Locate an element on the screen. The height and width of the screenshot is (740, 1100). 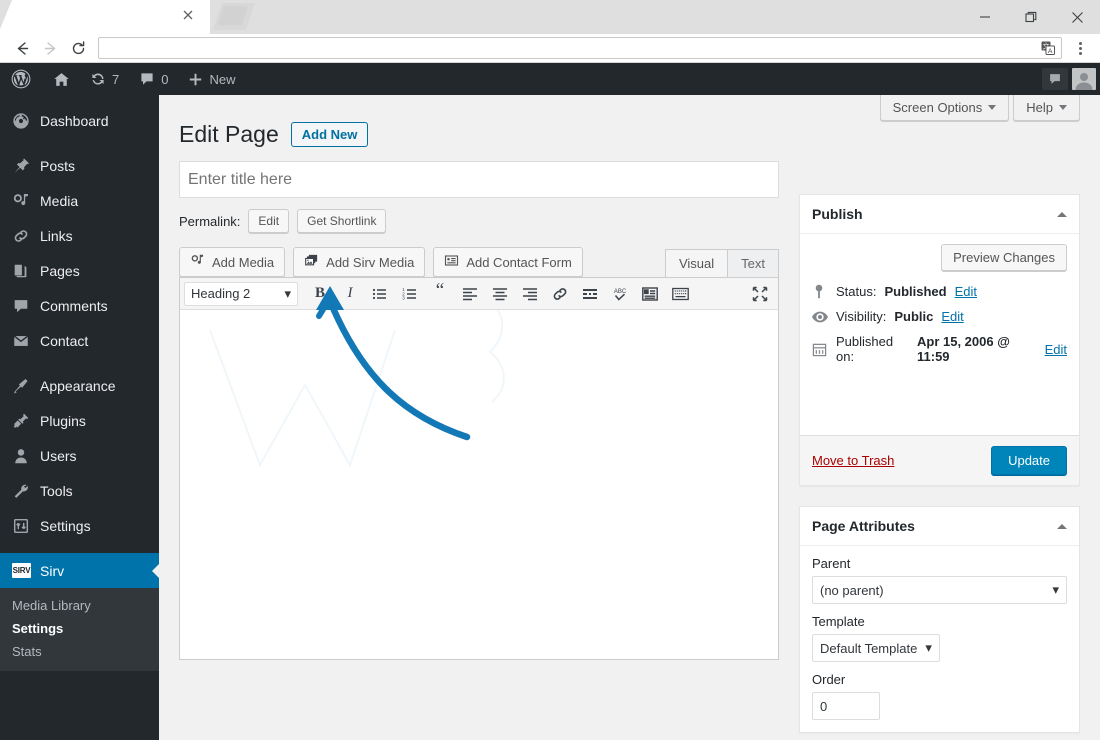
close-tab-icon is located at coordinates (188, 17).